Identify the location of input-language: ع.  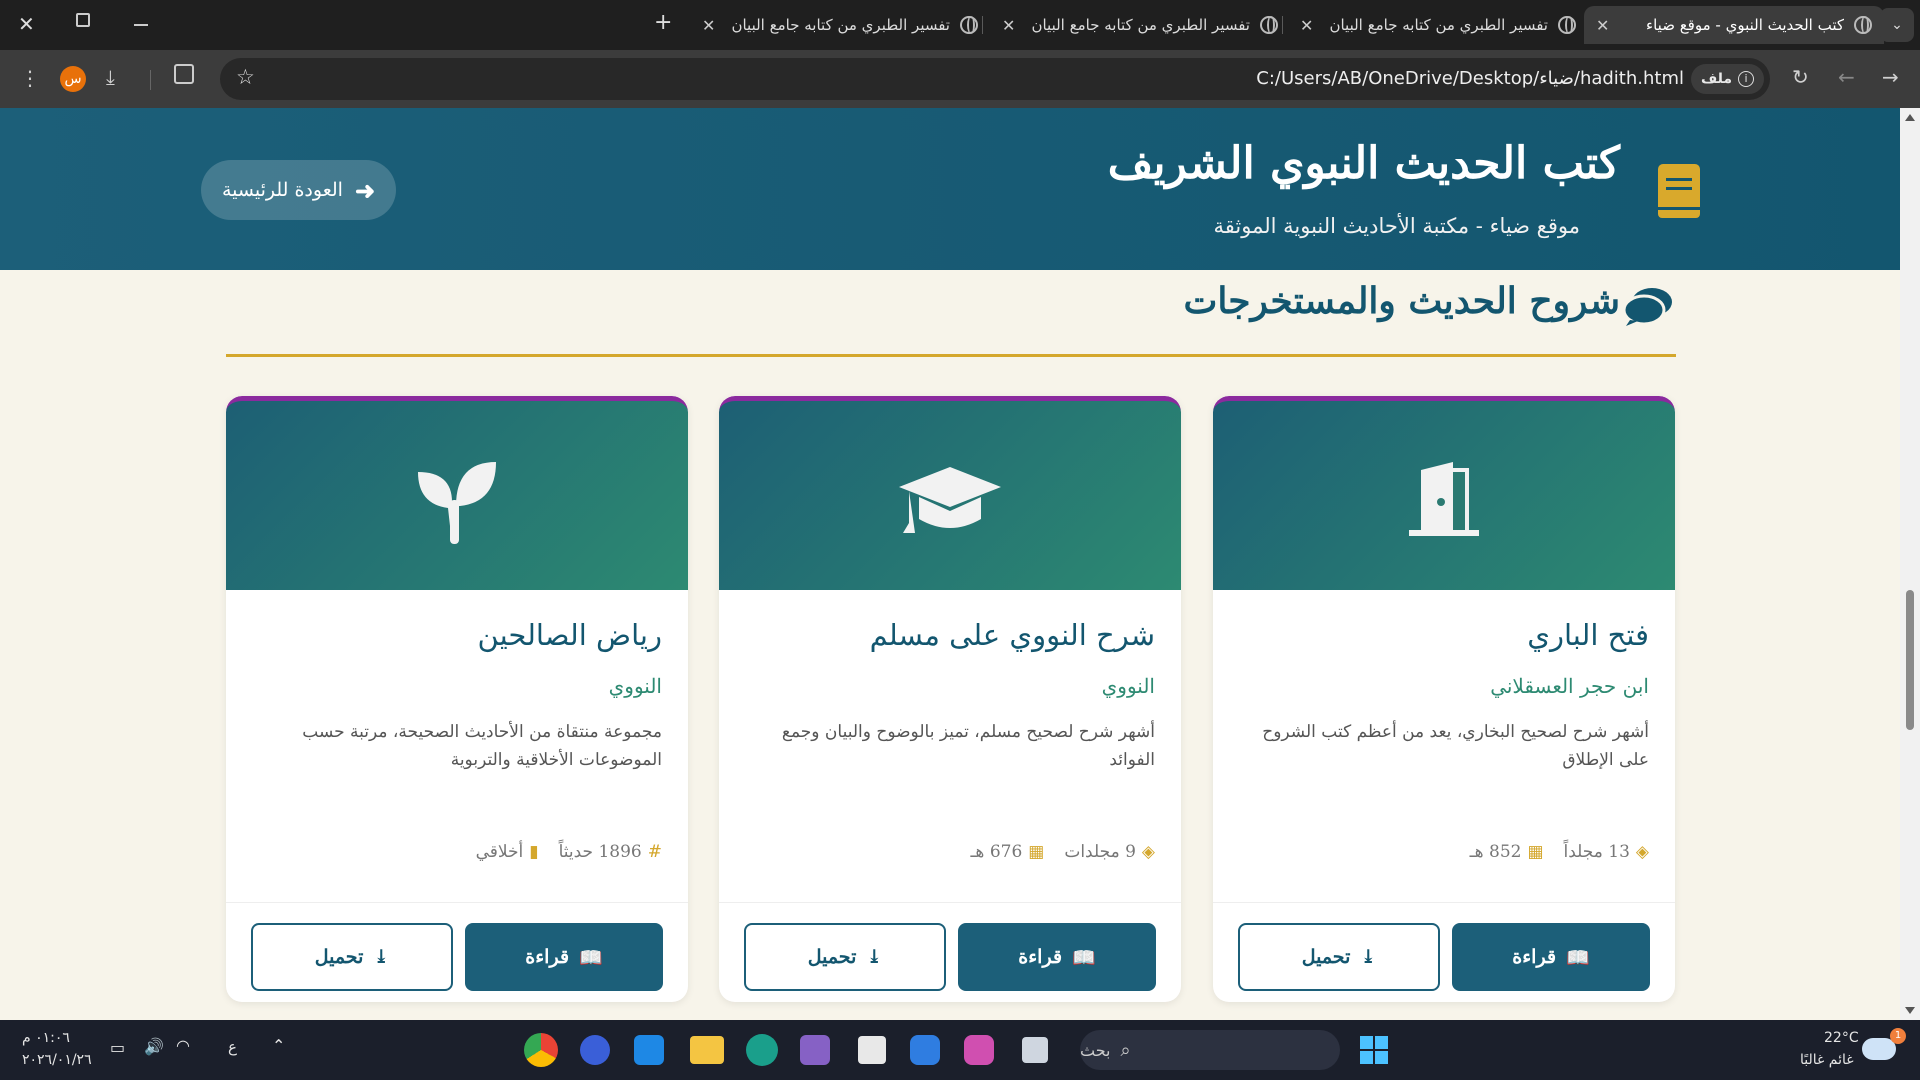
(232, 1047).